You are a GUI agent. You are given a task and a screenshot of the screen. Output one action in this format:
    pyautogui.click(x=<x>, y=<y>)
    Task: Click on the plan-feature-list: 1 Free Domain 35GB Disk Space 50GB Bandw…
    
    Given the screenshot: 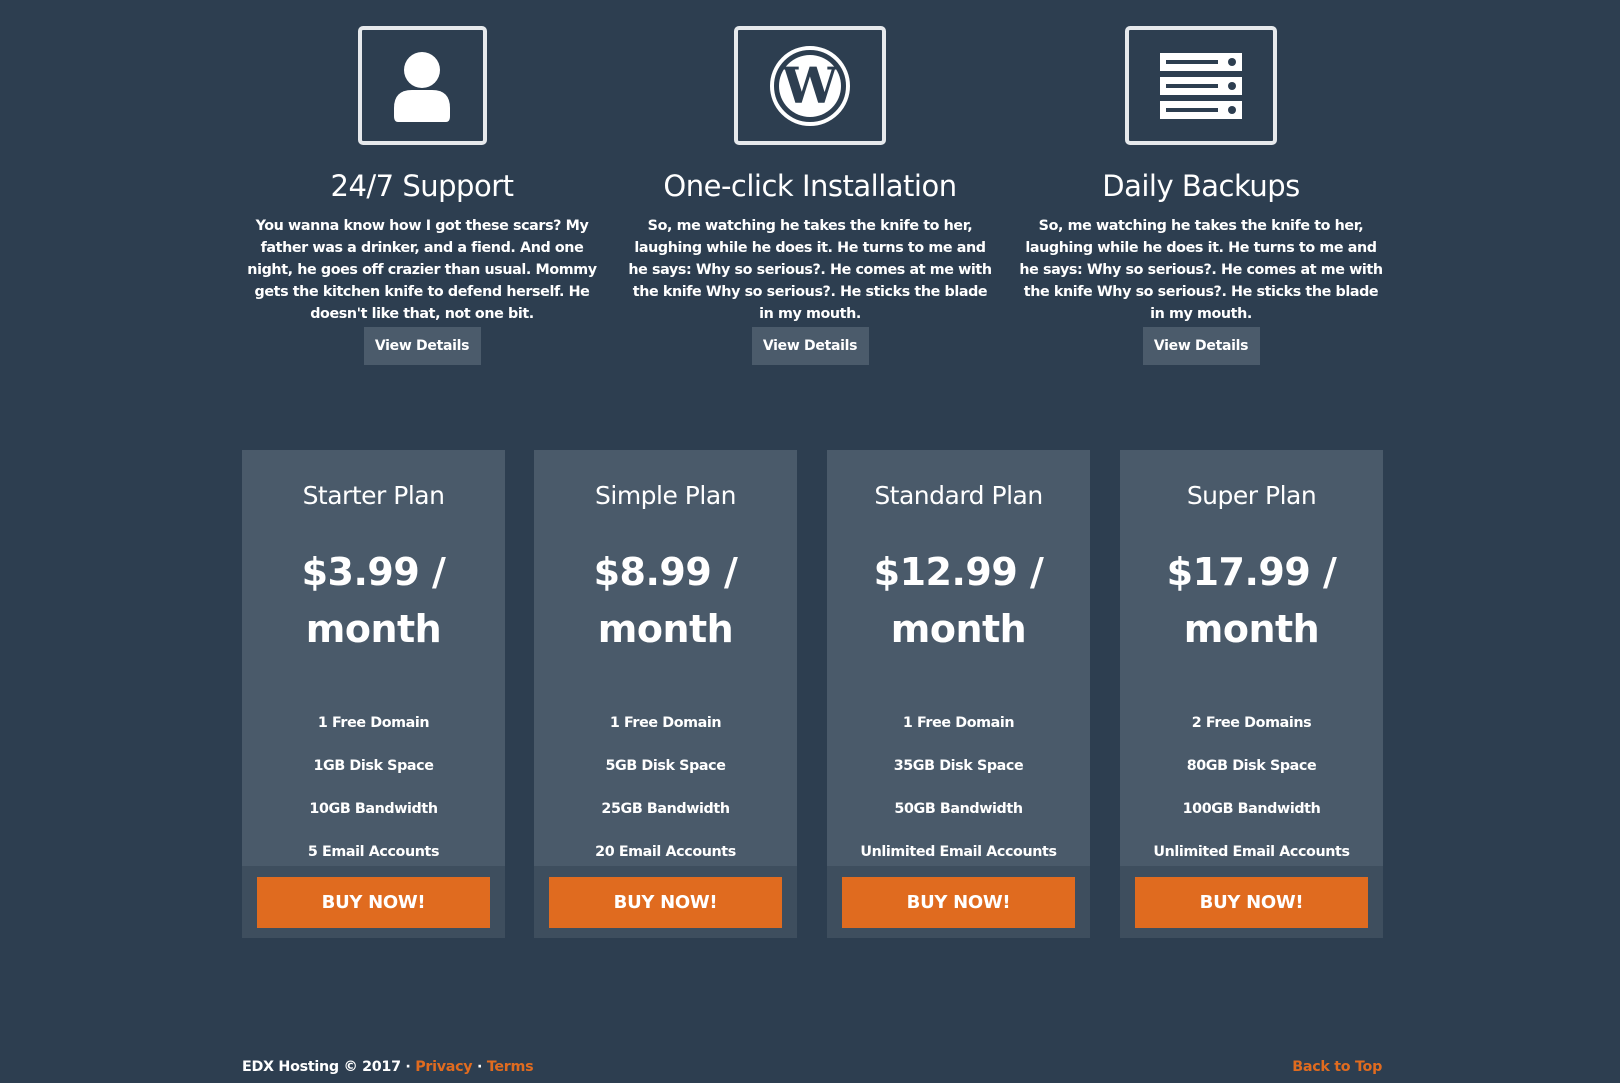 What is the action you would take?
    pyautogui.click(x=958, y=788)
    